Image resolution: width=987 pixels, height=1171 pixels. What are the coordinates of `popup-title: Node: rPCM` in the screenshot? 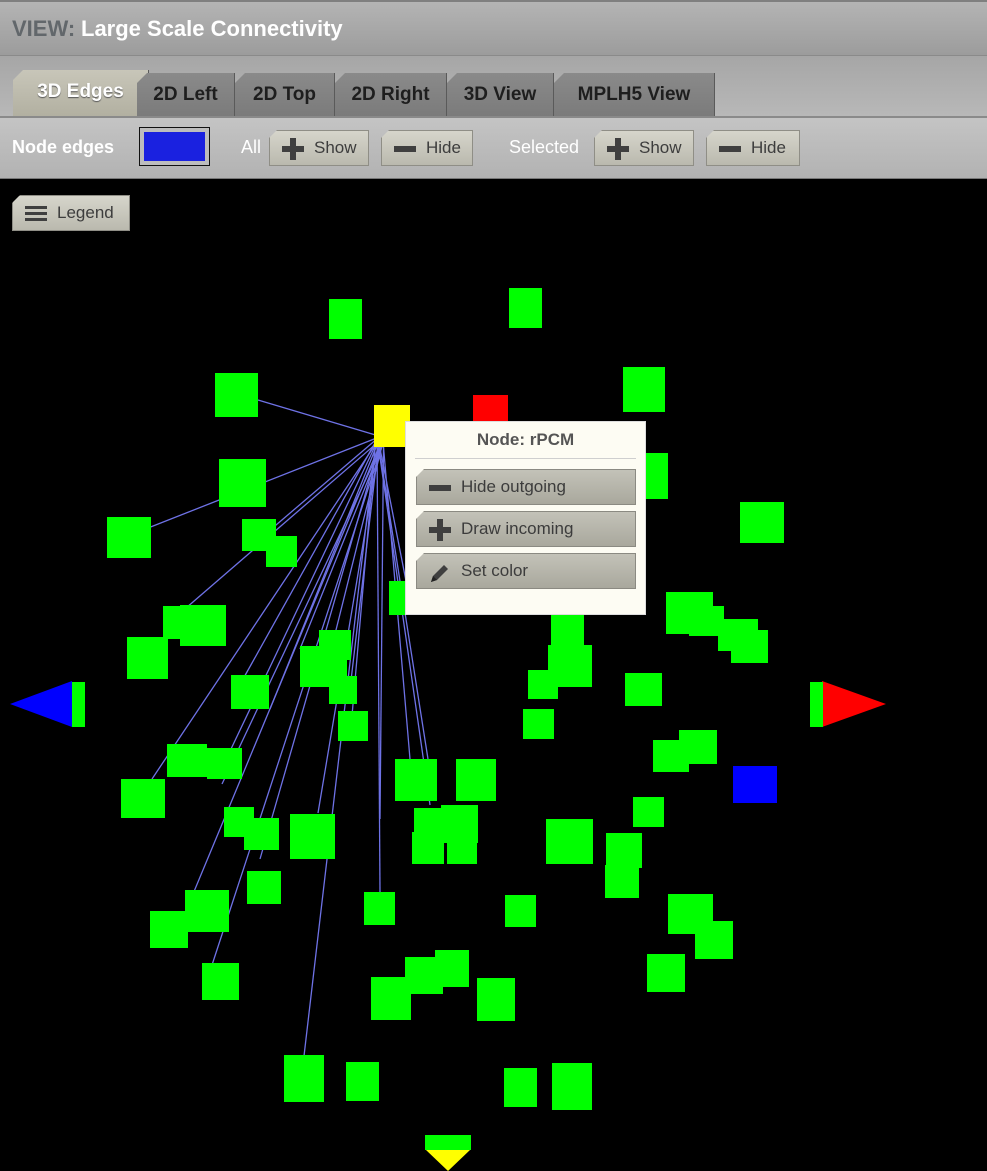 It's located at (525, 440).